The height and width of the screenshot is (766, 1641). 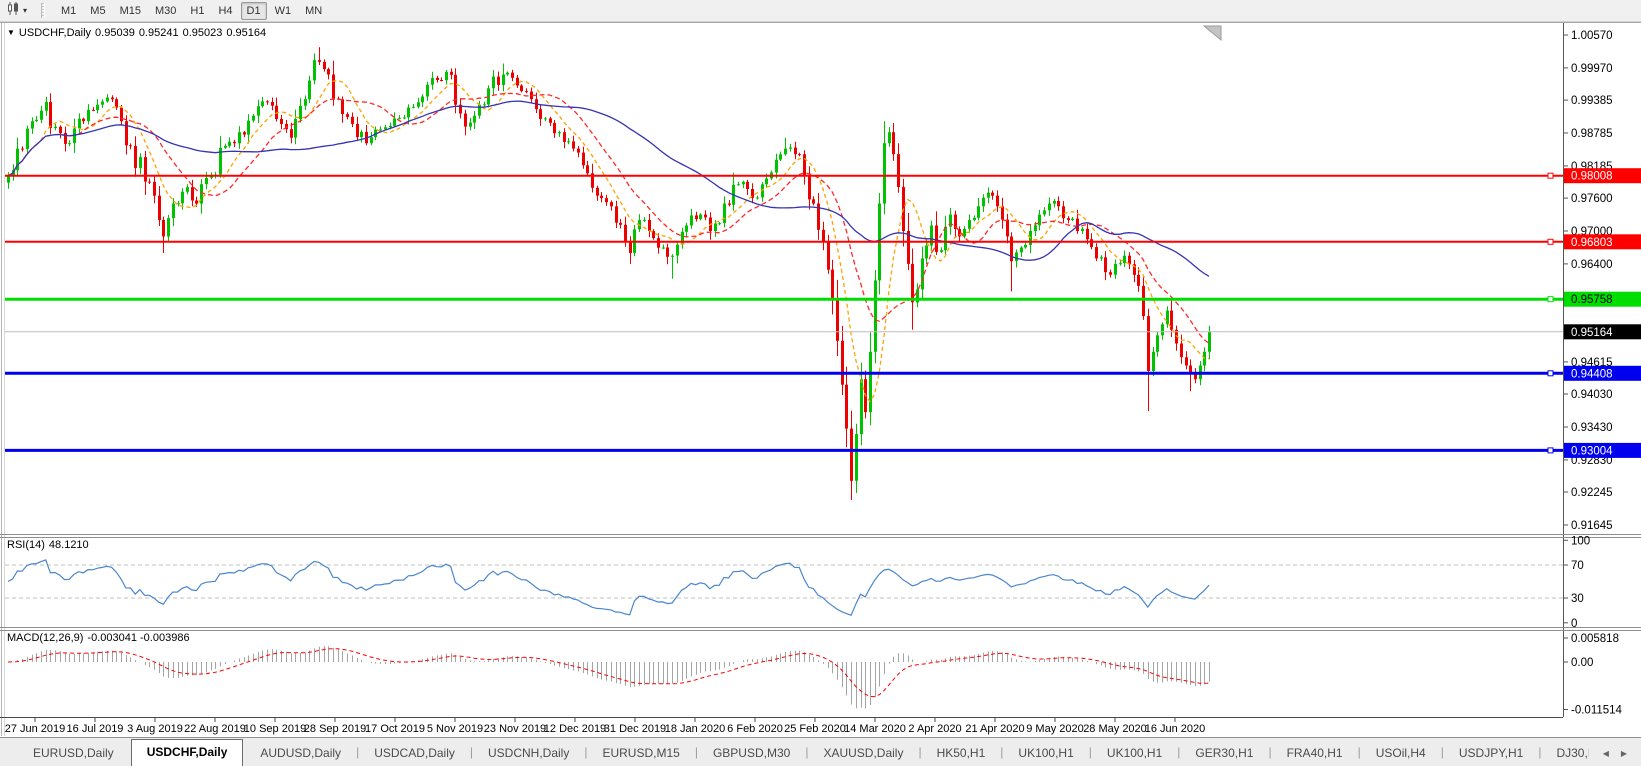 What do you see at coordinates (1224, 754) in the screenshot?
I see `chart-tab-ger30-h1: GER30,H1` at bounding box center [1224, 754].